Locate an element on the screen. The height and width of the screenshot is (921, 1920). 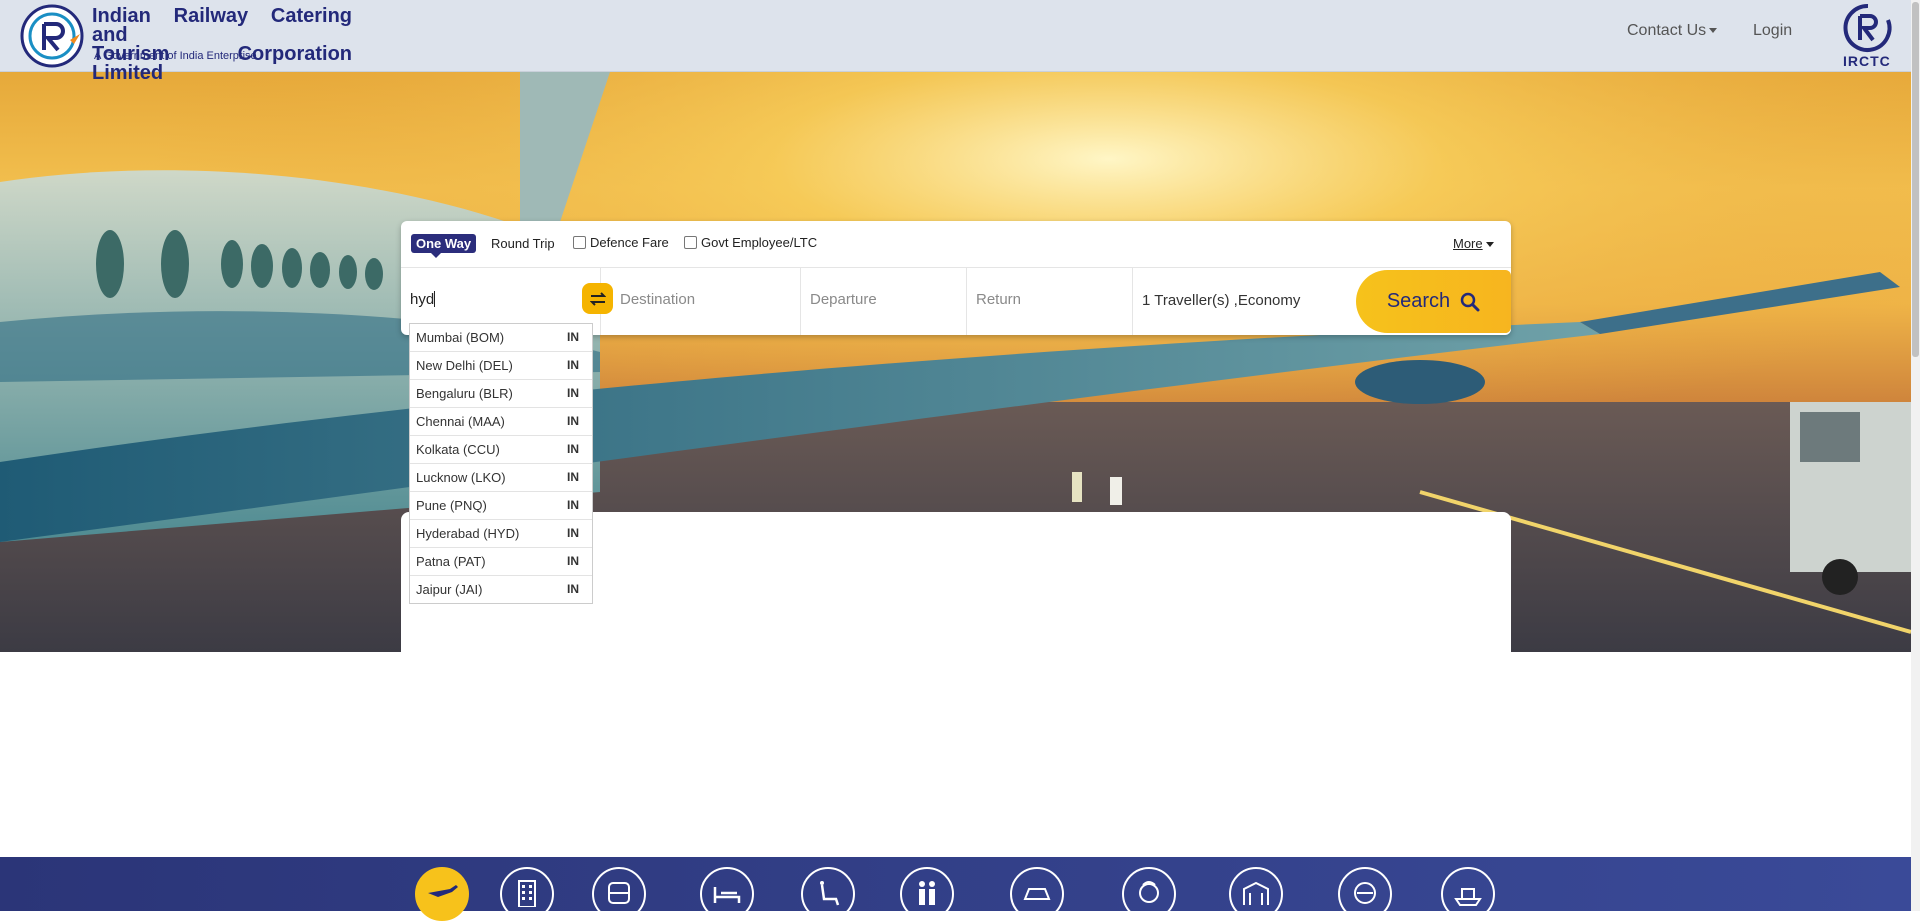
origin-input: hyd is located at coordinates (423, 299).